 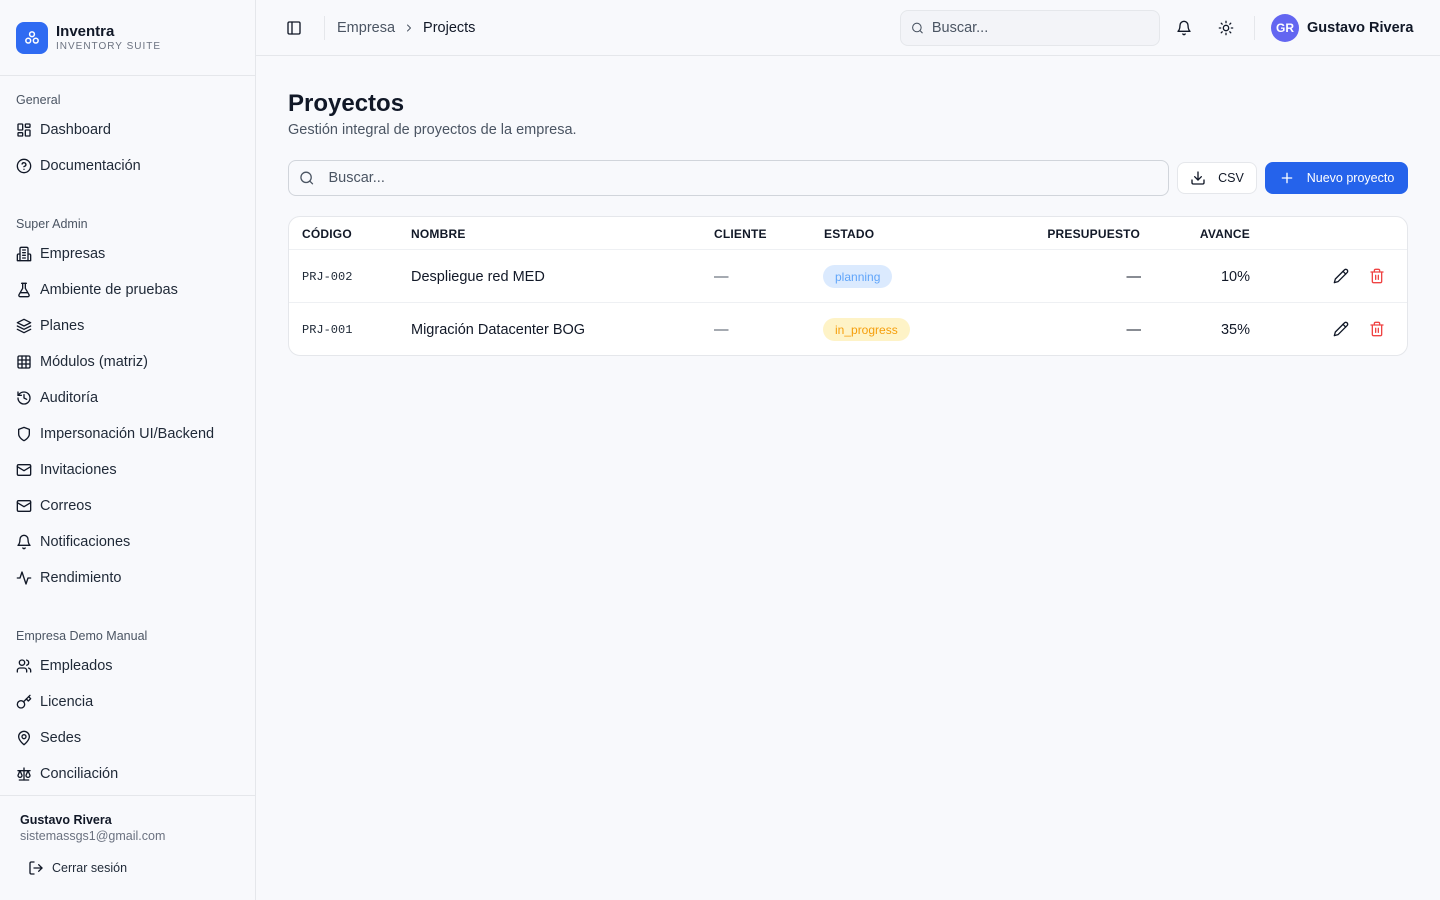 I want to click on breadcrumb: Empresa Projects, so click(x=406, y=28).